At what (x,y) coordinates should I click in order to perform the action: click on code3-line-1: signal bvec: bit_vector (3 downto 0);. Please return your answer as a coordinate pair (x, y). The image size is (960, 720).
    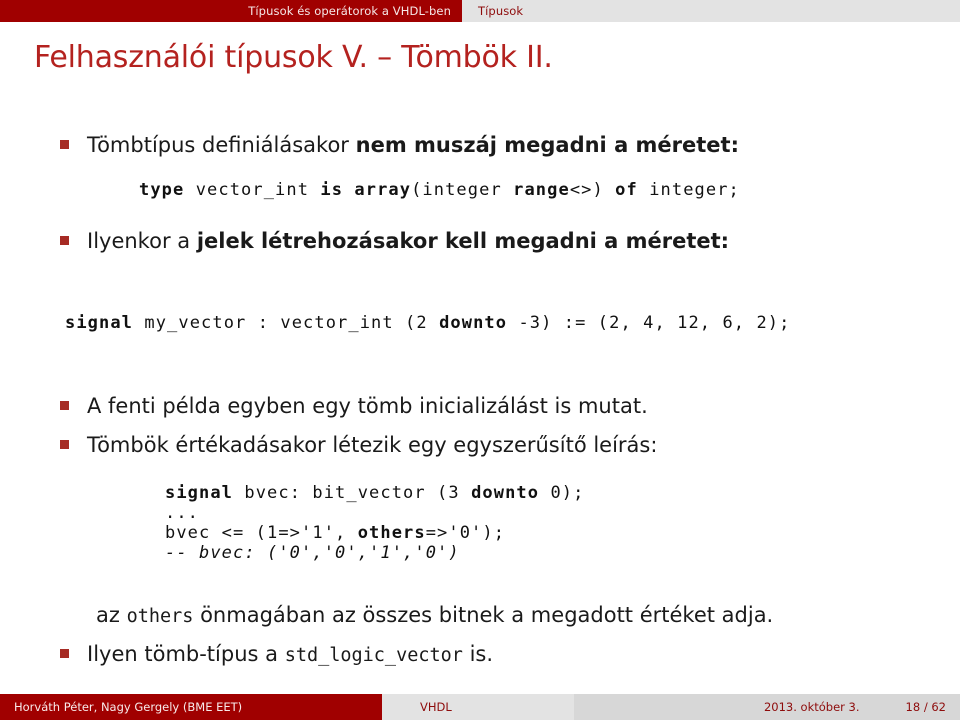
    Looking at the image, I should click on (374, 493).